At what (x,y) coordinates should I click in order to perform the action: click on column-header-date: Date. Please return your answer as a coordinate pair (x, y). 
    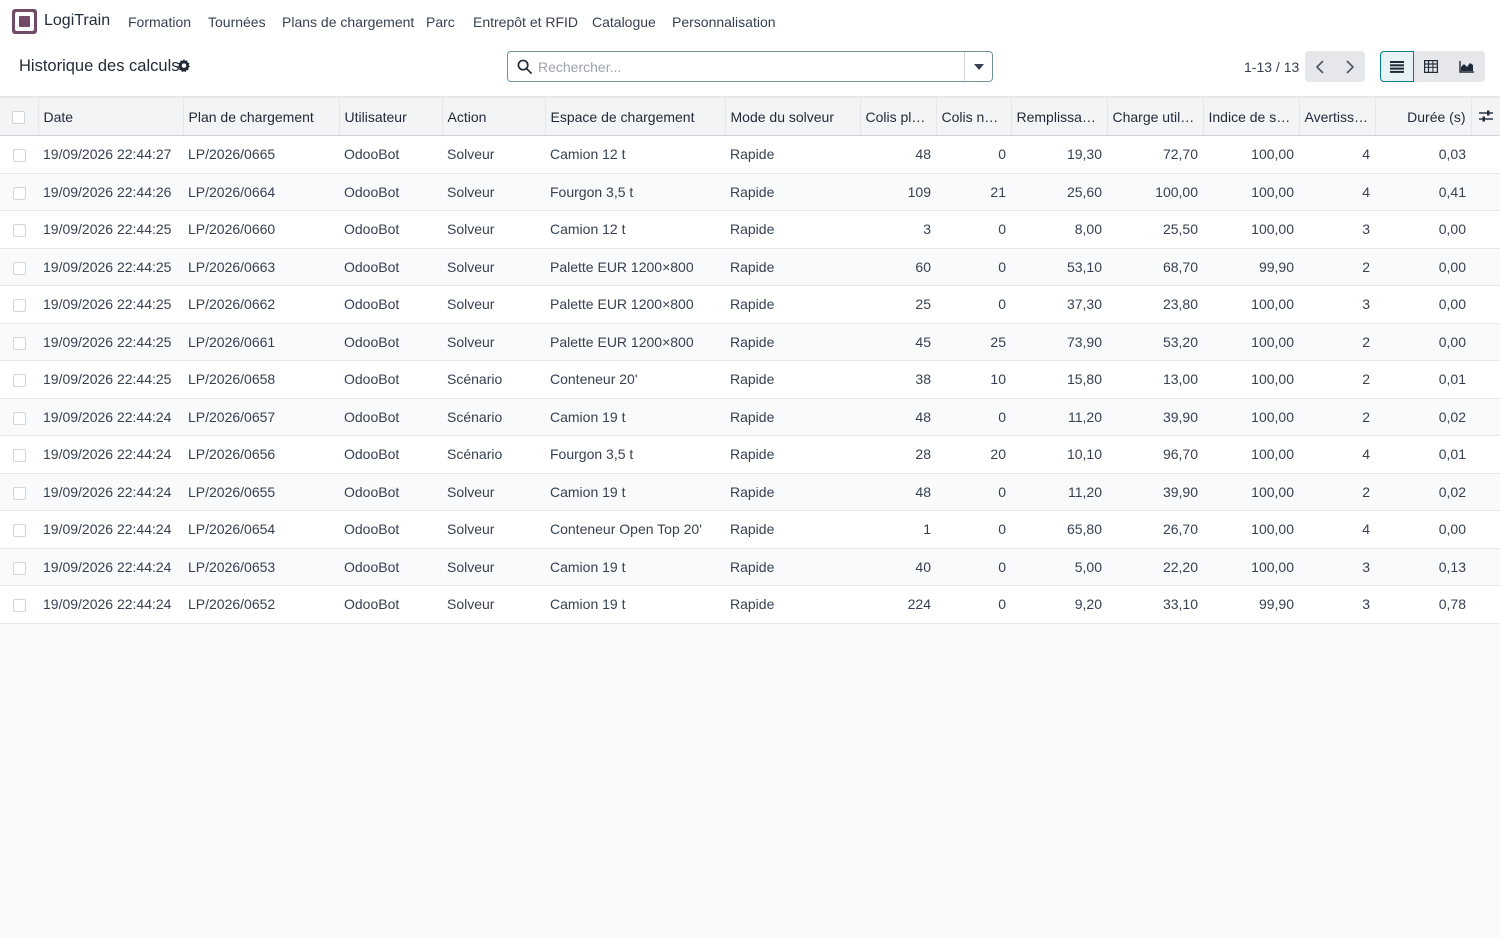
    Looking at the image, I should click on (111, 116).